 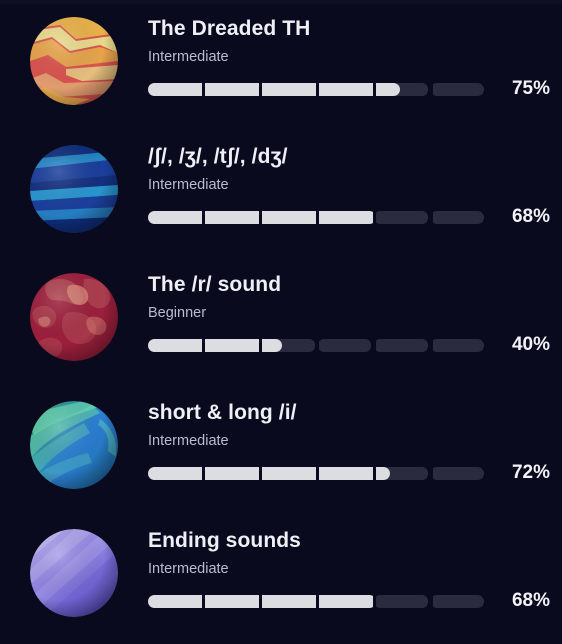 I want to click on planet-neptune-icon, so click(x=74, y=189).